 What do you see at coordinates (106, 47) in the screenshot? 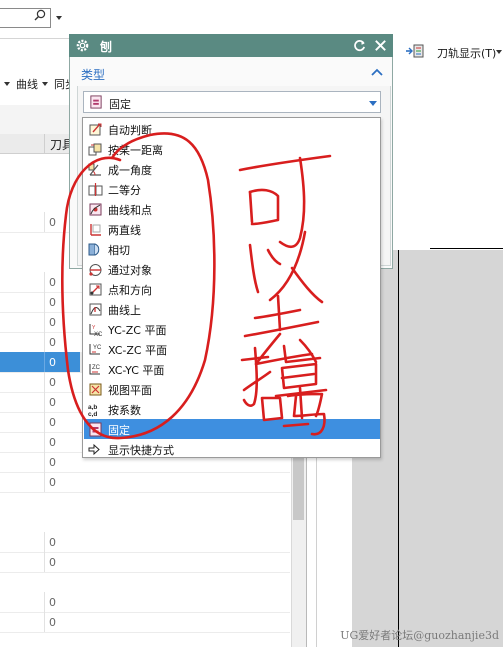
I see `dialog-title: 刨` at bounding box center [106, 47].